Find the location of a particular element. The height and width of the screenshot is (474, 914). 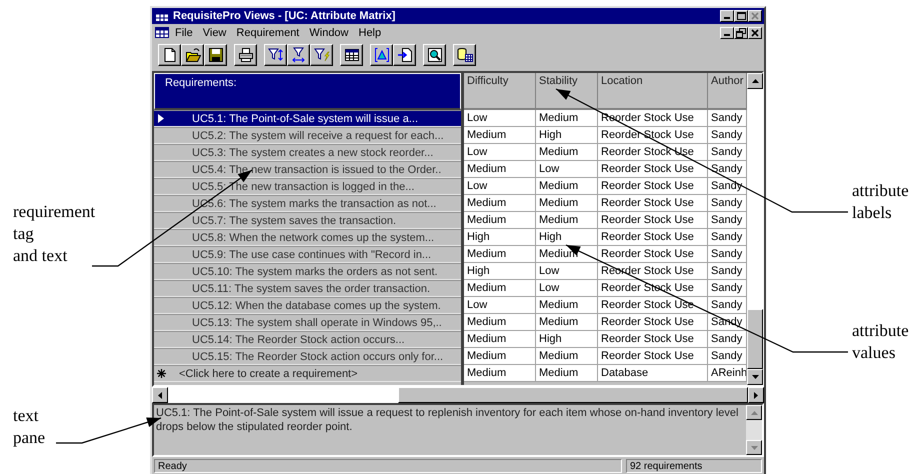

close-icon is located at coordinates (755, 16).